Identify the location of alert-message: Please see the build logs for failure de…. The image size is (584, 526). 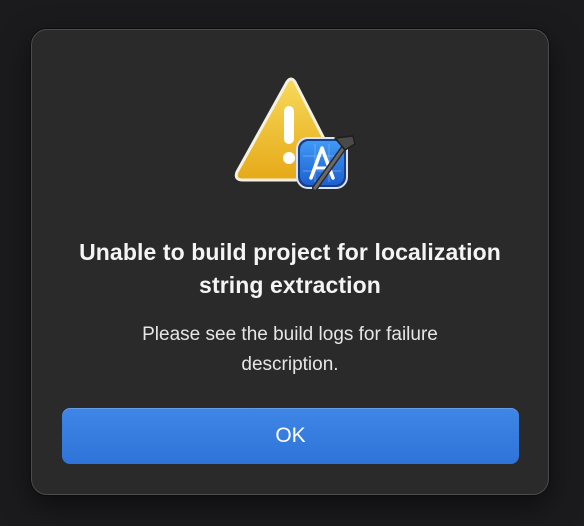
(290, 349).